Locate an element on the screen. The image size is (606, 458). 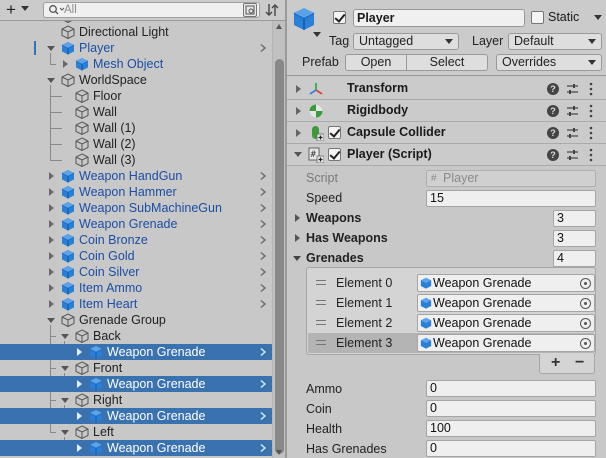
overrides-dropdown: Overrides is located at coordinates (549, 62).